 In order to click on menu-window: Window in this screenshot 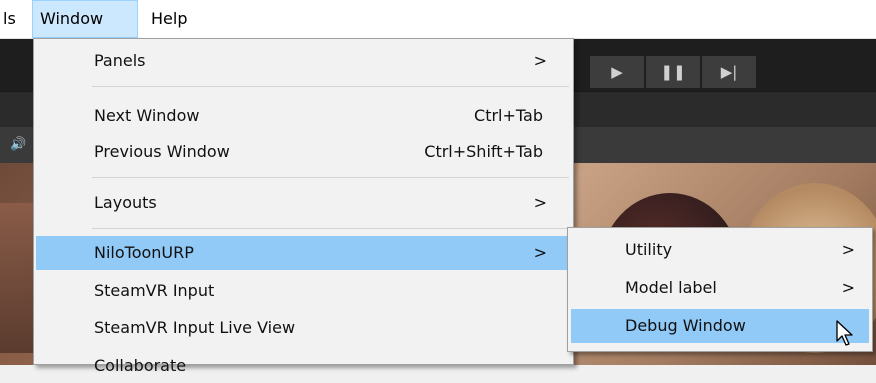, I will do `click(85, 19)`.